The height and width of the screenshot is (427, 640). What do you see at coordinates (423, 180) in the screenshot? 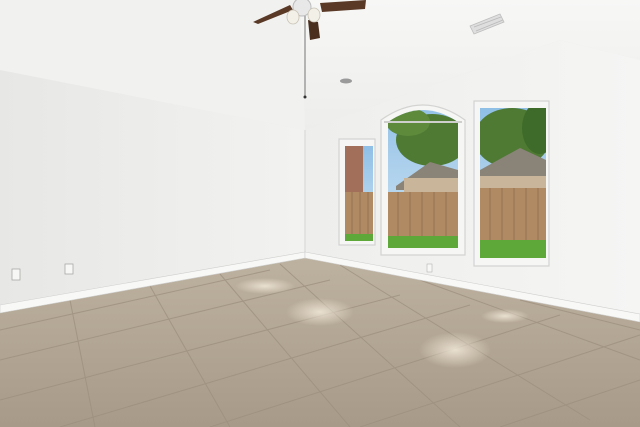
I see `arched-window` at bounding box center [423, 180].